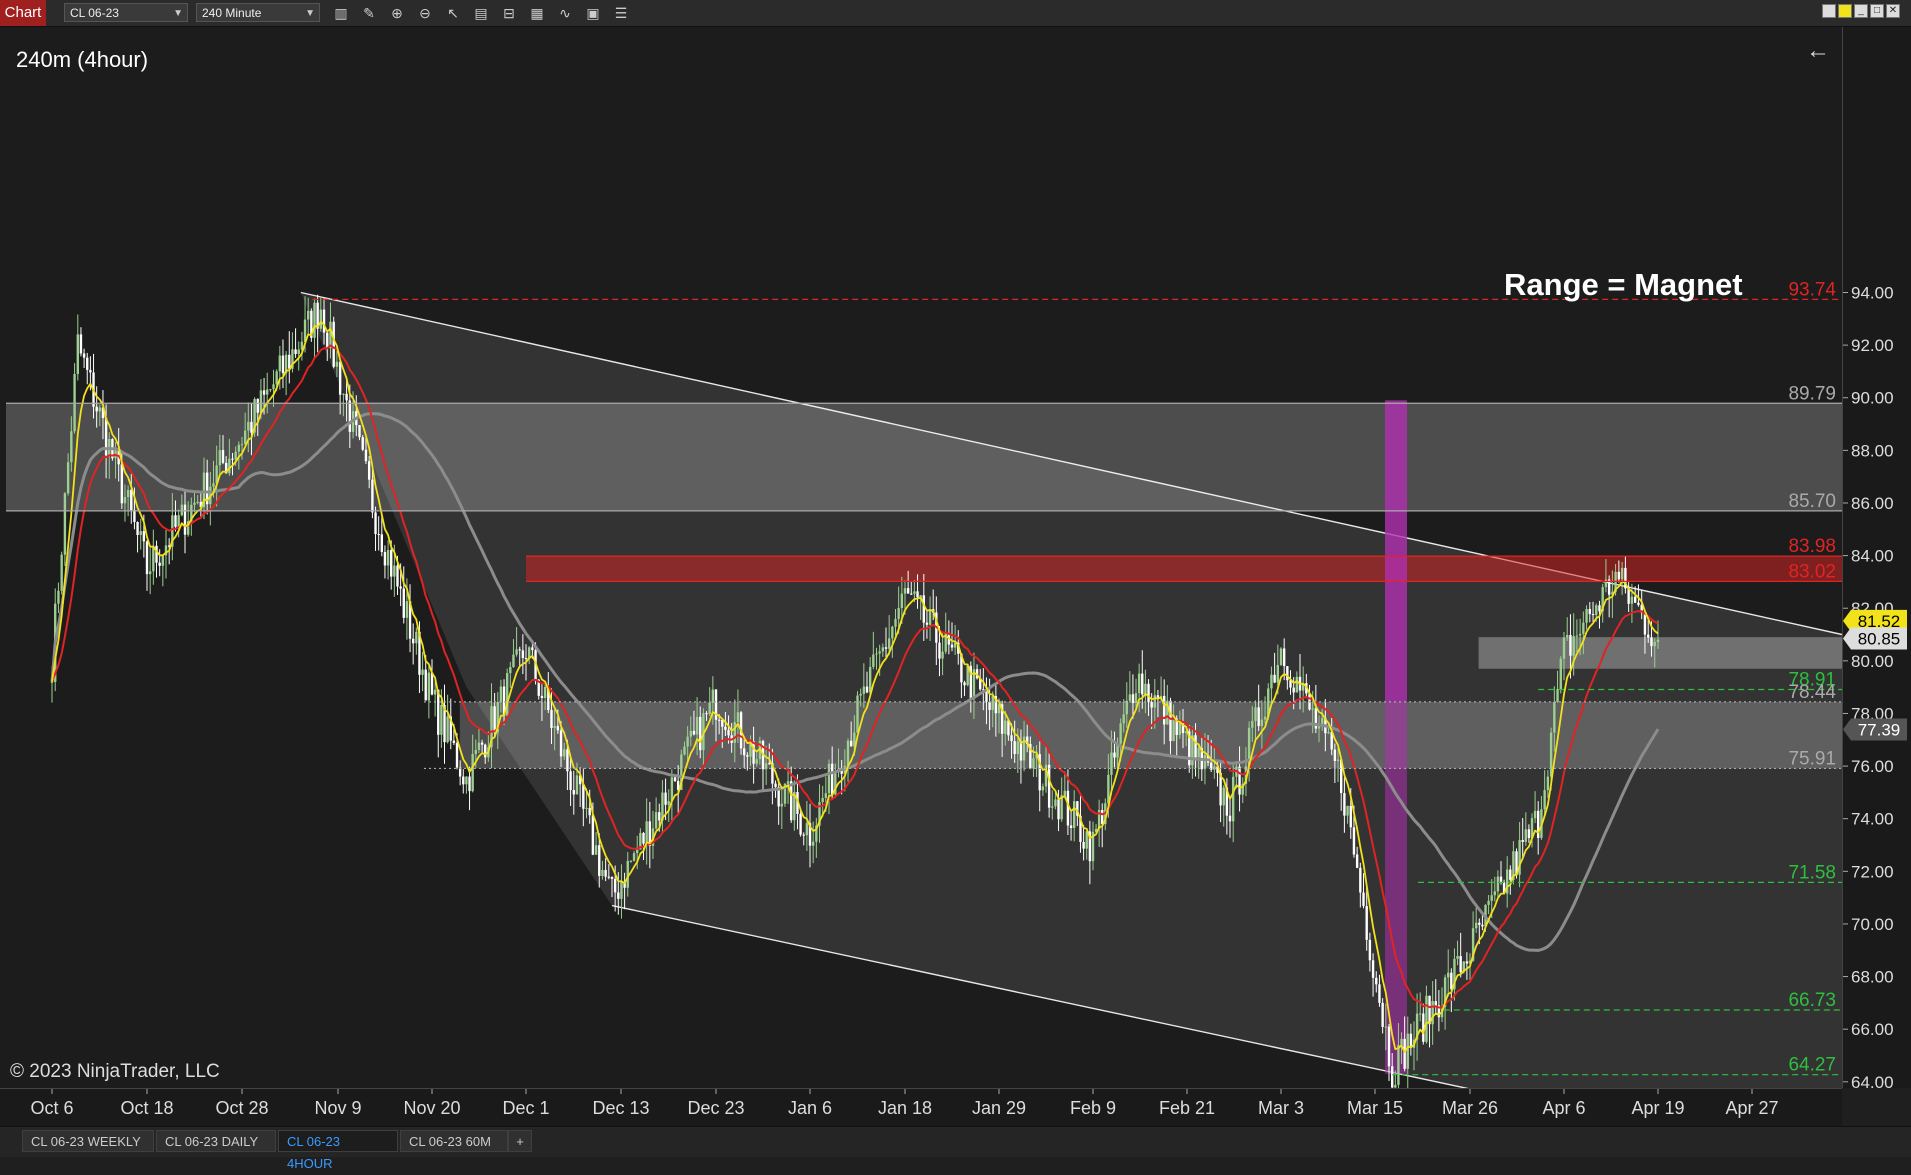 The image size is (1911, 1175). What do you see at coordinates (565, 13) in the screenshot?
I see `indicators-icon: ∿` at bounding box center [565, 13].